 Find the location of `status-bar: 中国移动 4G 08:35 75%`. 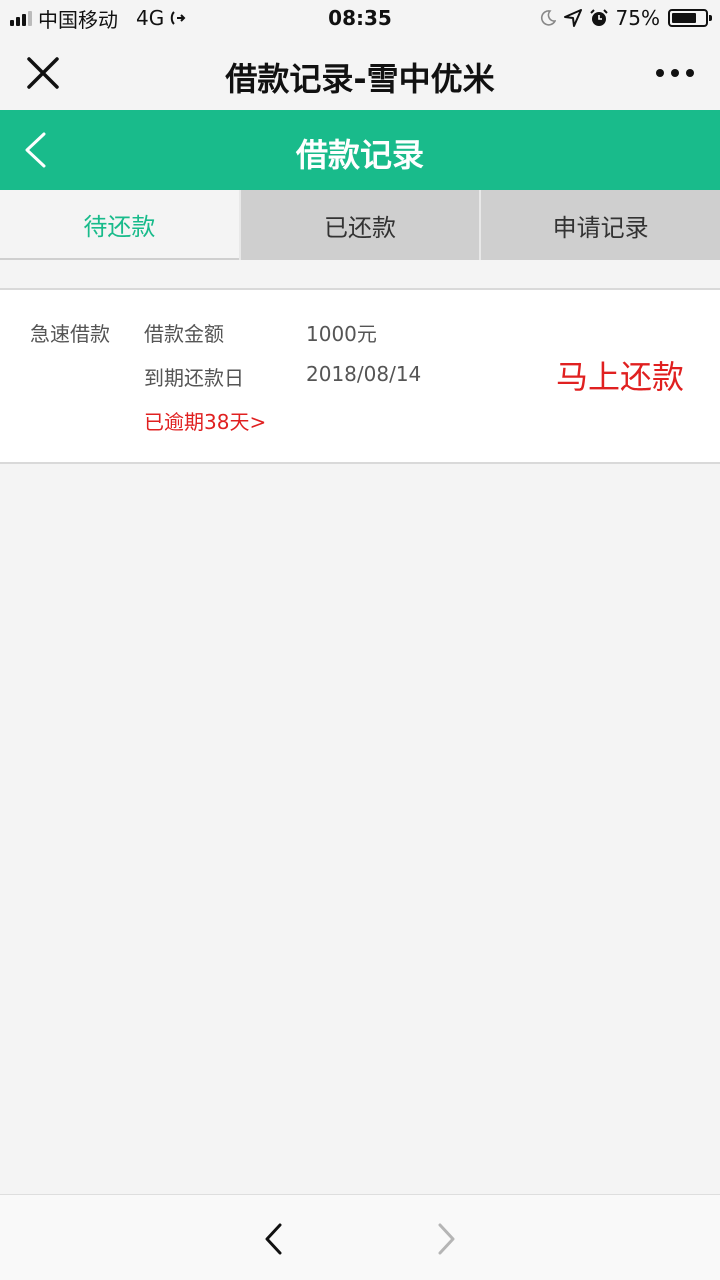

status-bar: 中国移动 4G 08:35 75% is located at coordinates (360, 18).